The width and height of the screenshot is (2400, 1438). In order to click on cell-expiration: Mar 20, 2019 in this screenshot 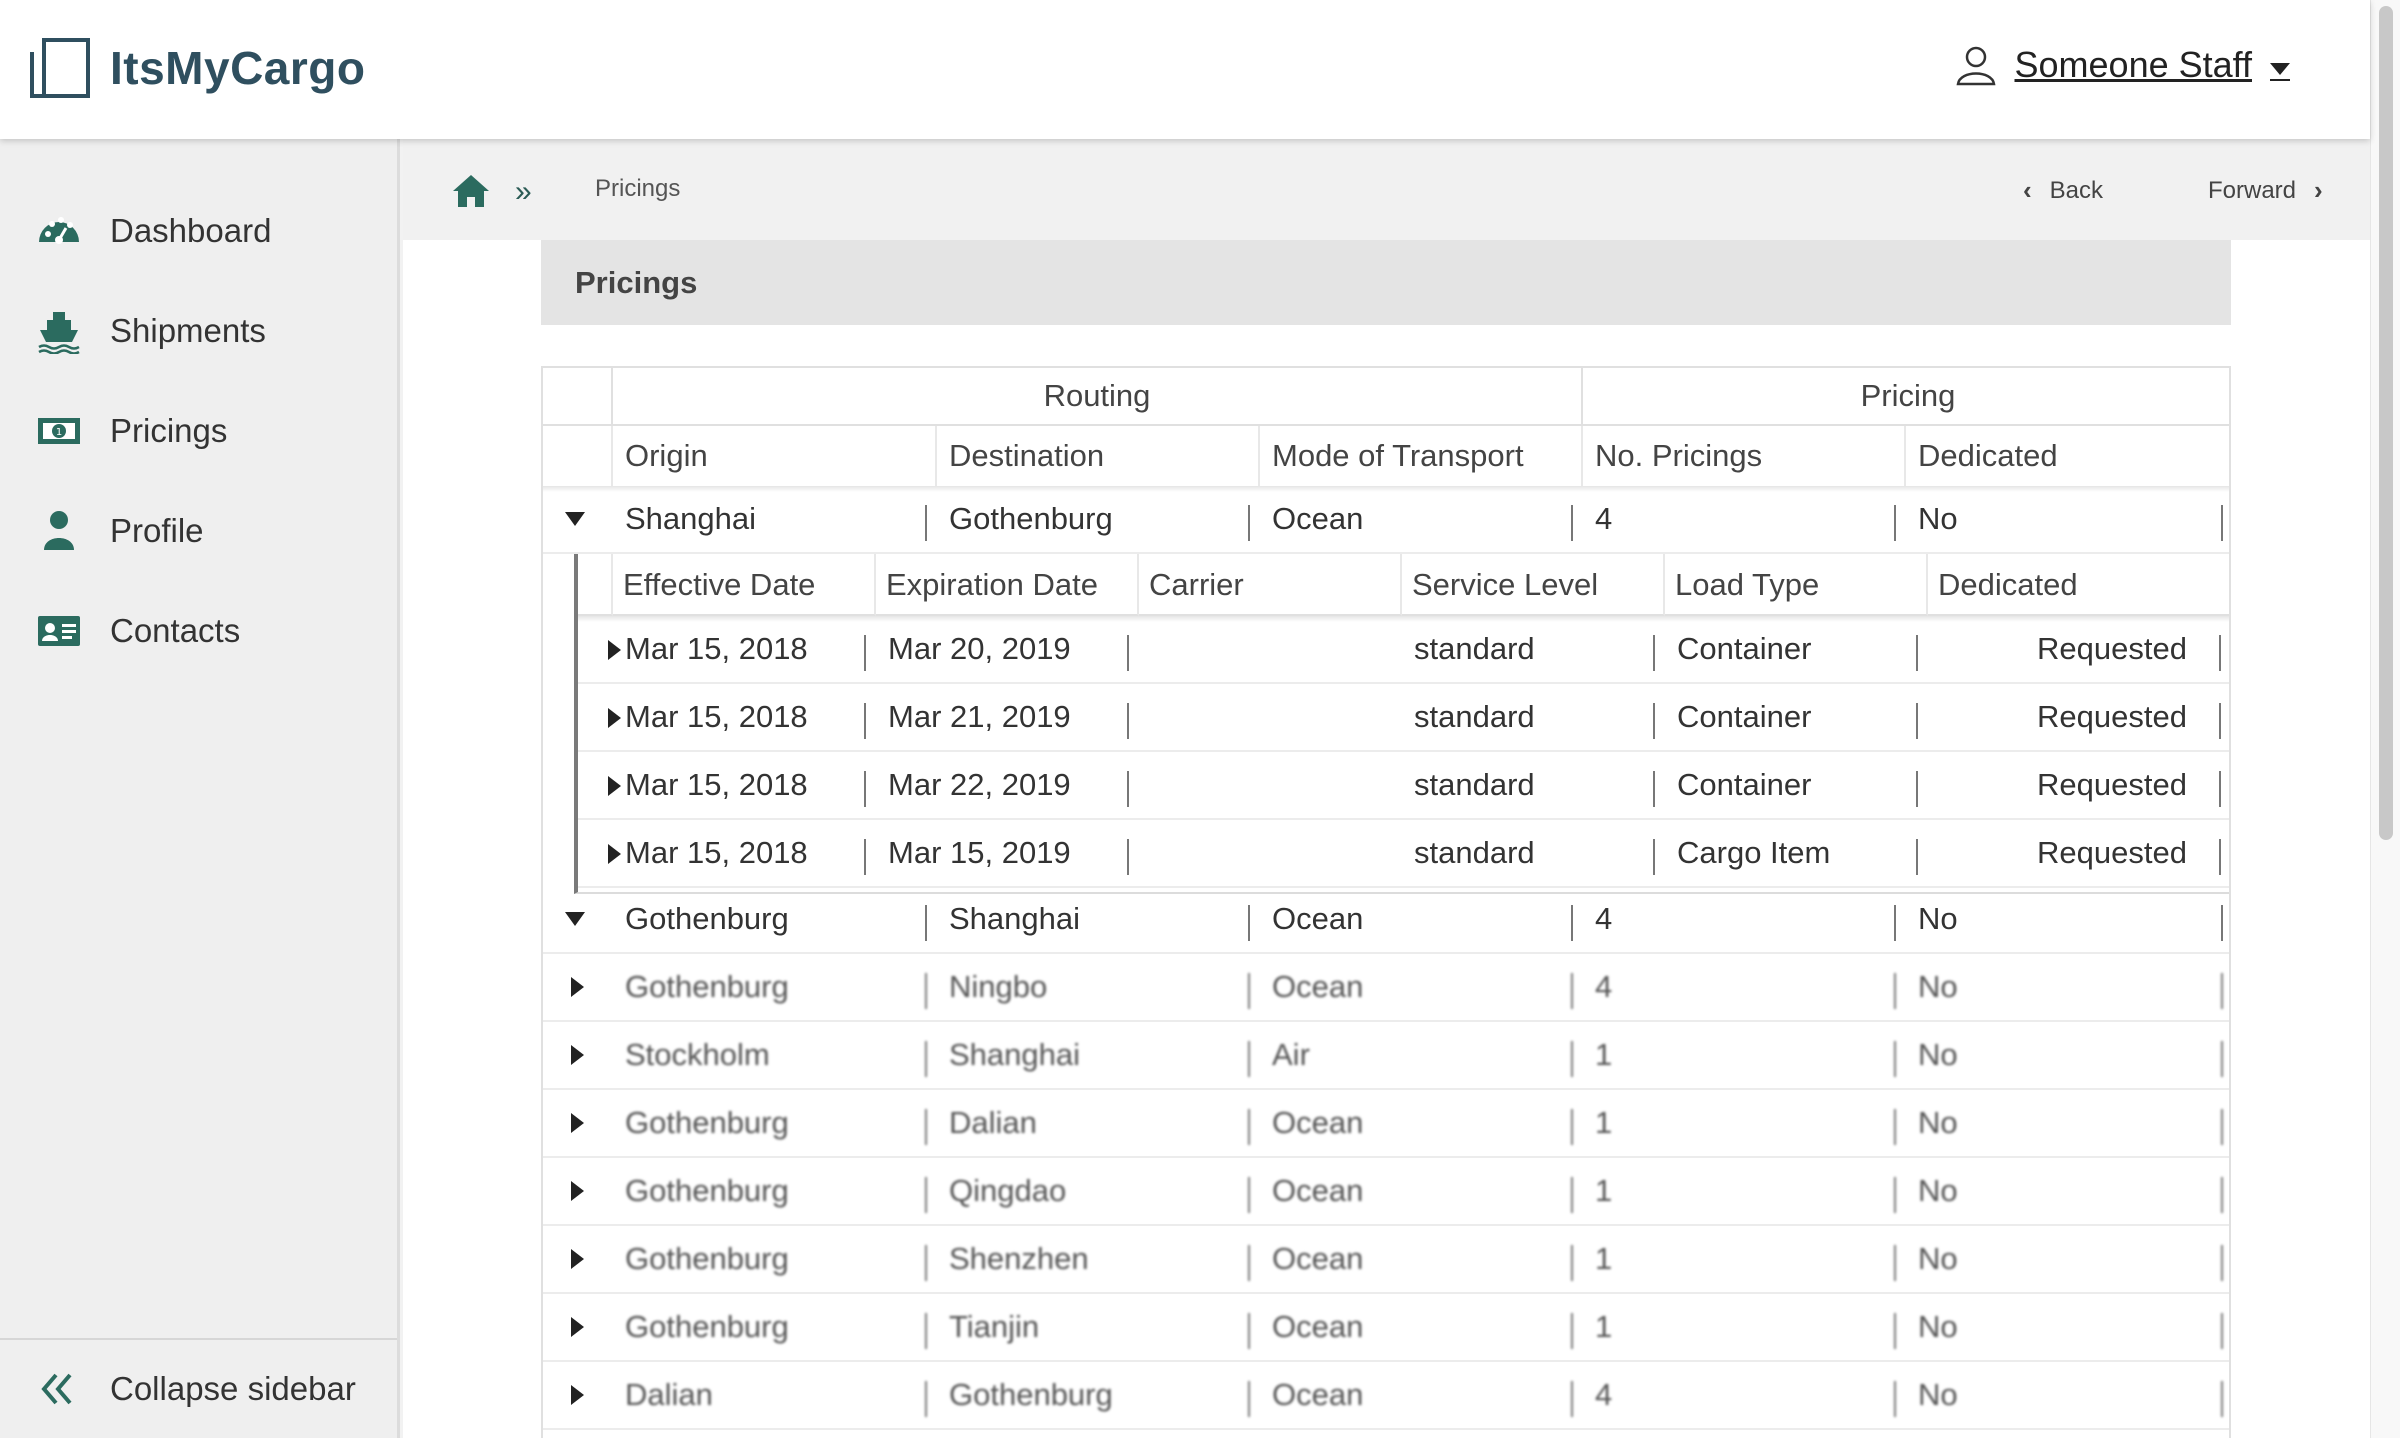, I will do `click(1007, 649)`.